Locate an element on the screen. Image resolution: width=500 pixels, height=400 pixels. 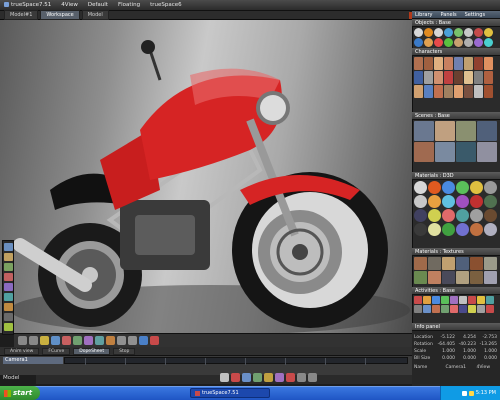
section-characters: Characters is located at coordinates (456, 52).